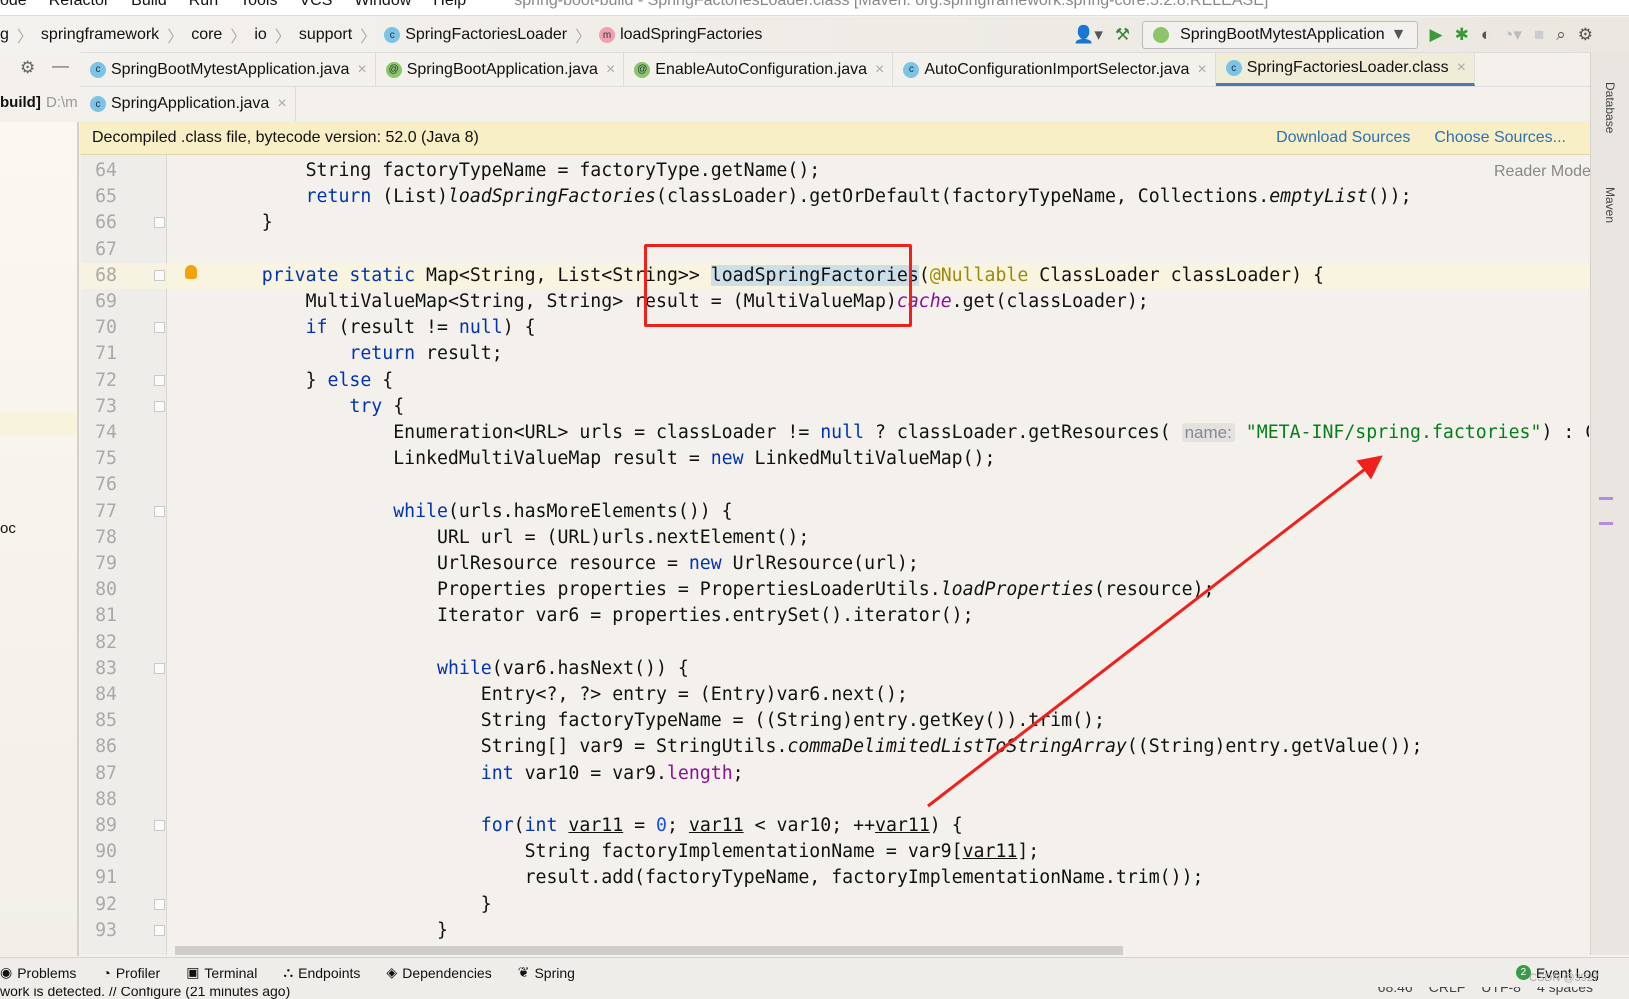 This screenshot has height=999, width=1629. What do you see at coordinates (1345, 69) in the screenshot?
I see `tab: c SpringFactoriesLoader.class ×` at bounding box center [1345, 69].